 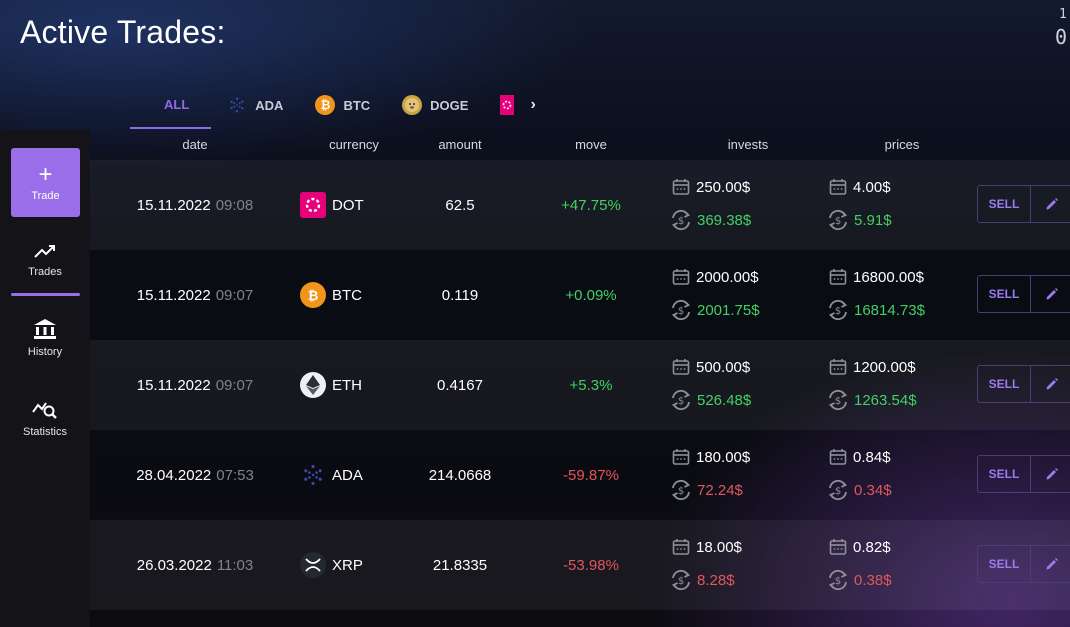 What do you see at coordinates (45, 418) in the screenshot?
I see `sidebar-item-statistics: Statistics` at bounding box center [45, 418].